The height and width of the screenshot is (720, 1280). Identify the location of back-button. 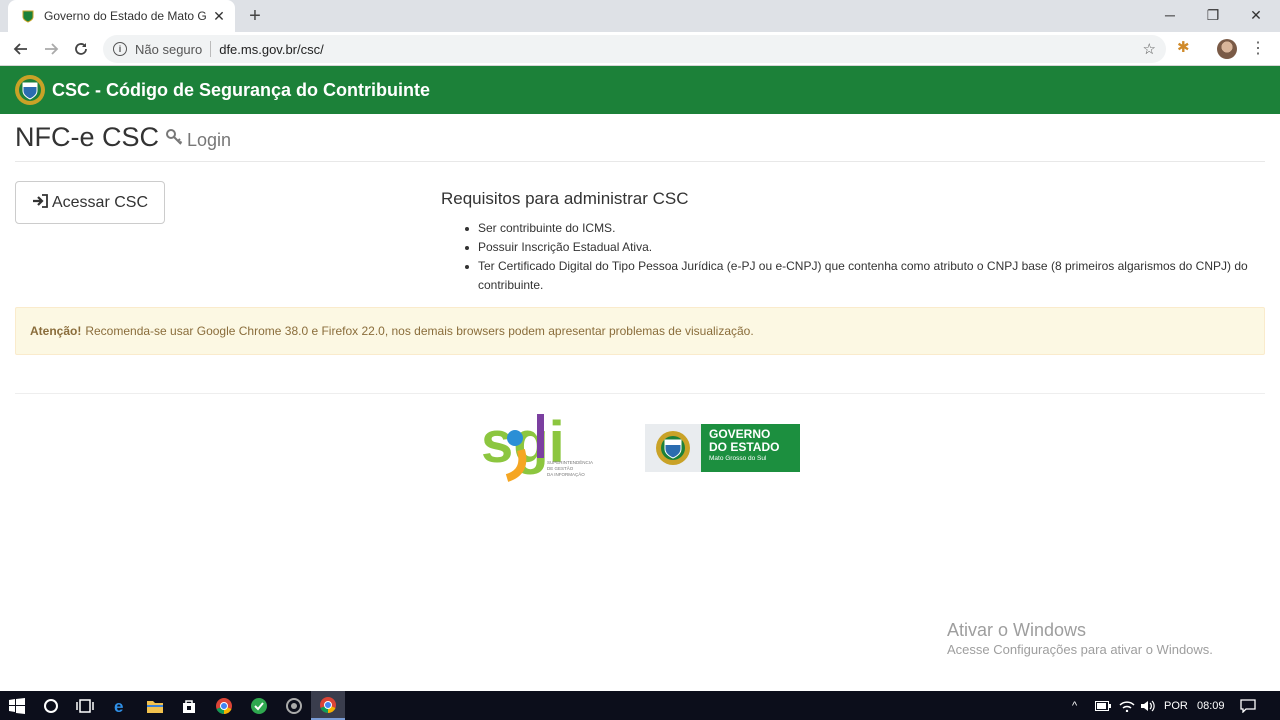
(21, 49).